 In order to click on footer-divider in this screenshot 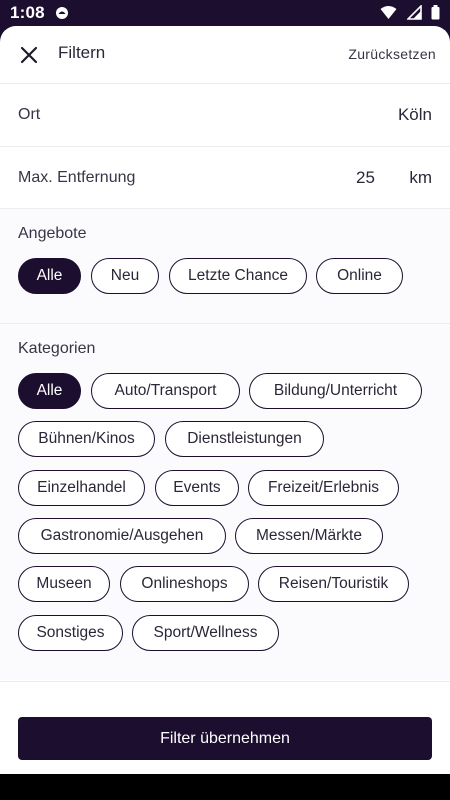, I will do `click(225, 681)`.